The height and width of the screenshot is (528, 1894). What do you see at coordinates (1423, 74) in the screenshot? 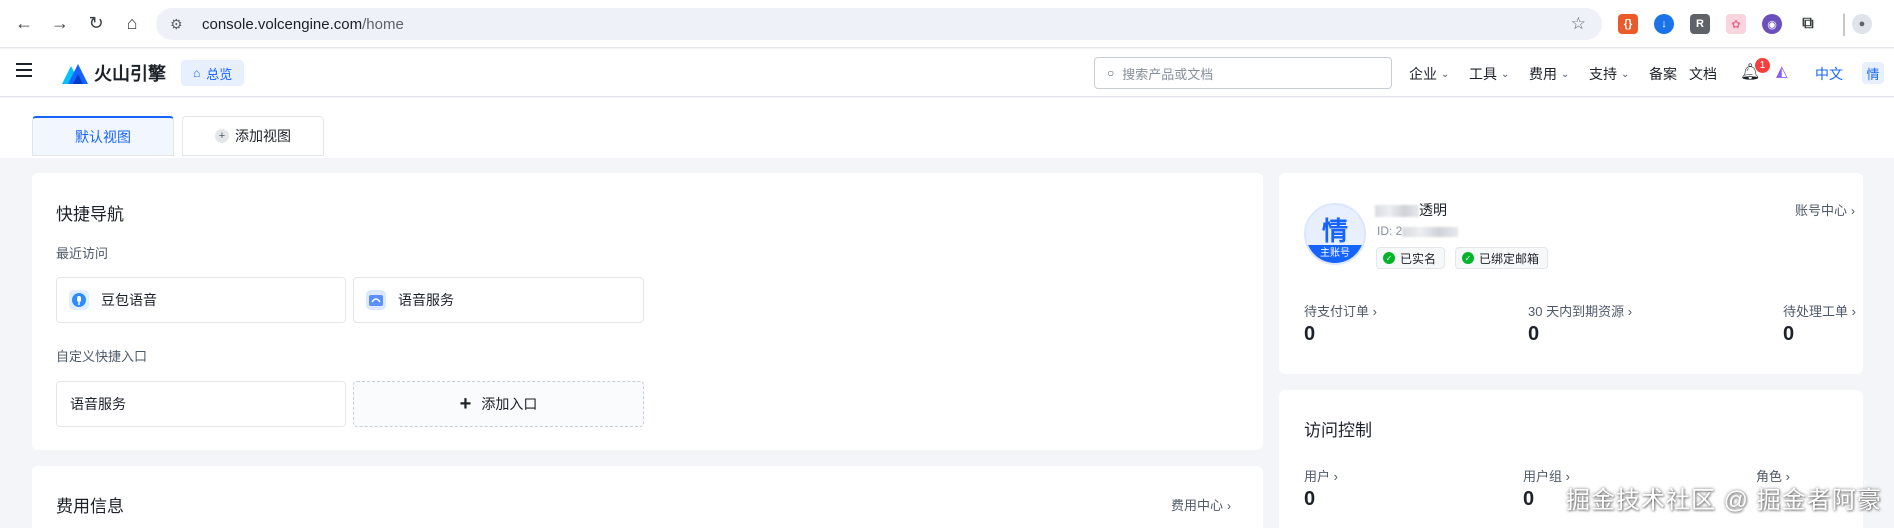
I see `menu-label: 企业` at bounding box center [1423, 74].